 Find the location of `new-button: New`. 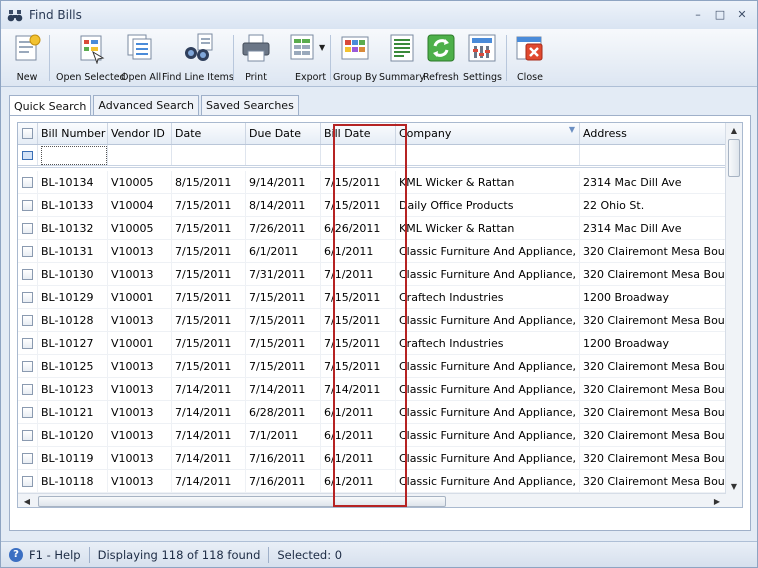

new-button: New is located at coordinates (27, 59).